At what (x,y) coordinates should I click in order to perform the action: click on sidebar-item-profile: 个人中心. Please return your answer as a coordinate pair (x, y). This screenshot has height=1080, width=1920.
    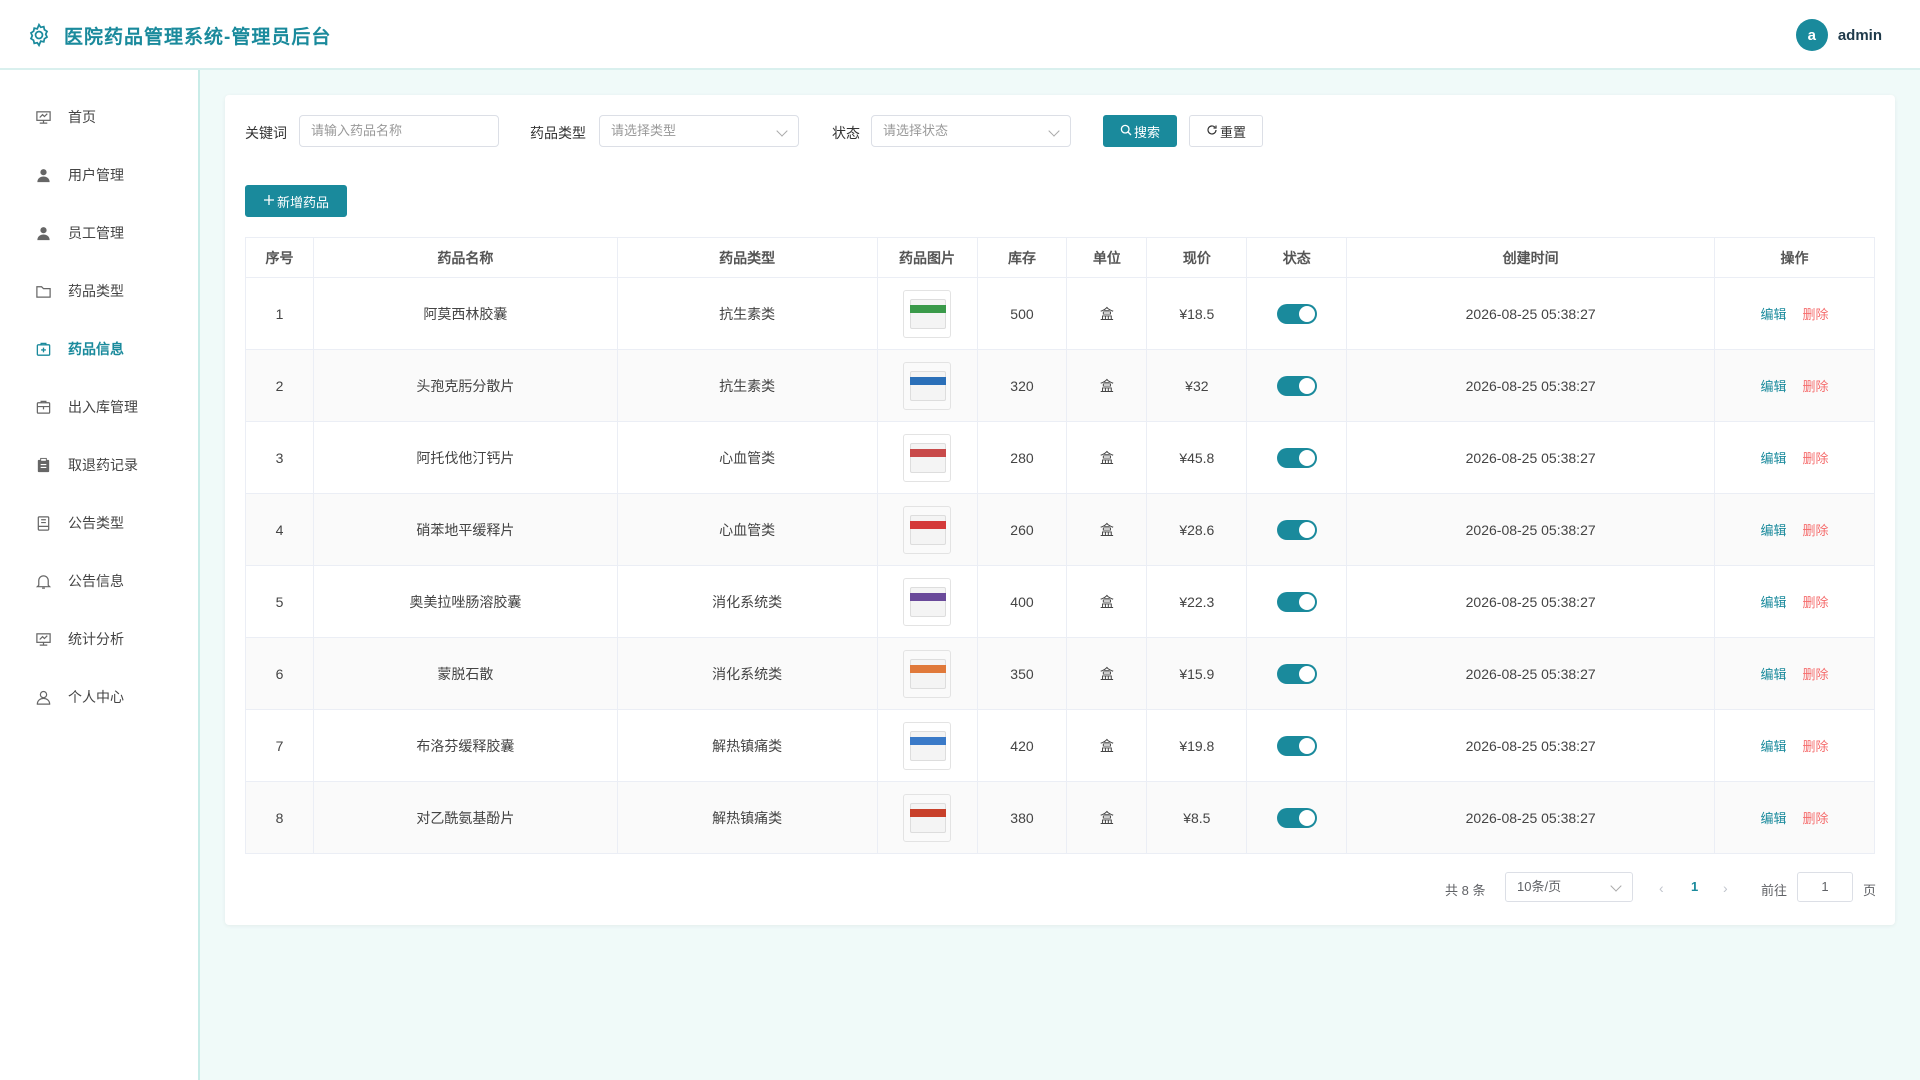
    Looking at the image, I should click on (99, 697).